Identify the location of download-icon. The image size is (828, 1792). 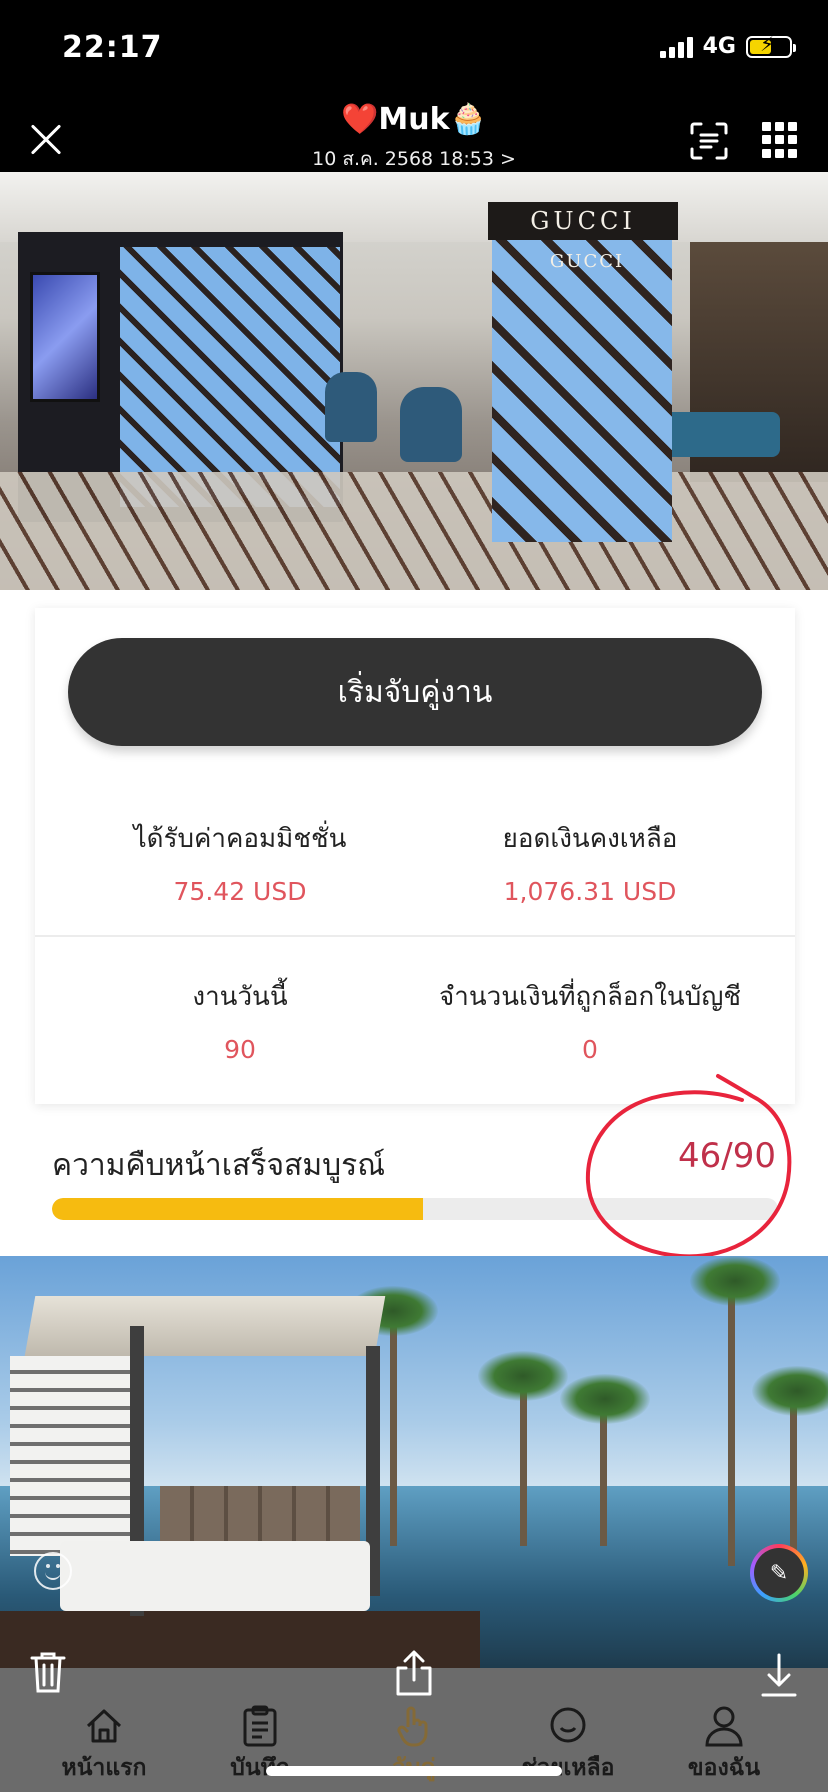
(779, 1675).